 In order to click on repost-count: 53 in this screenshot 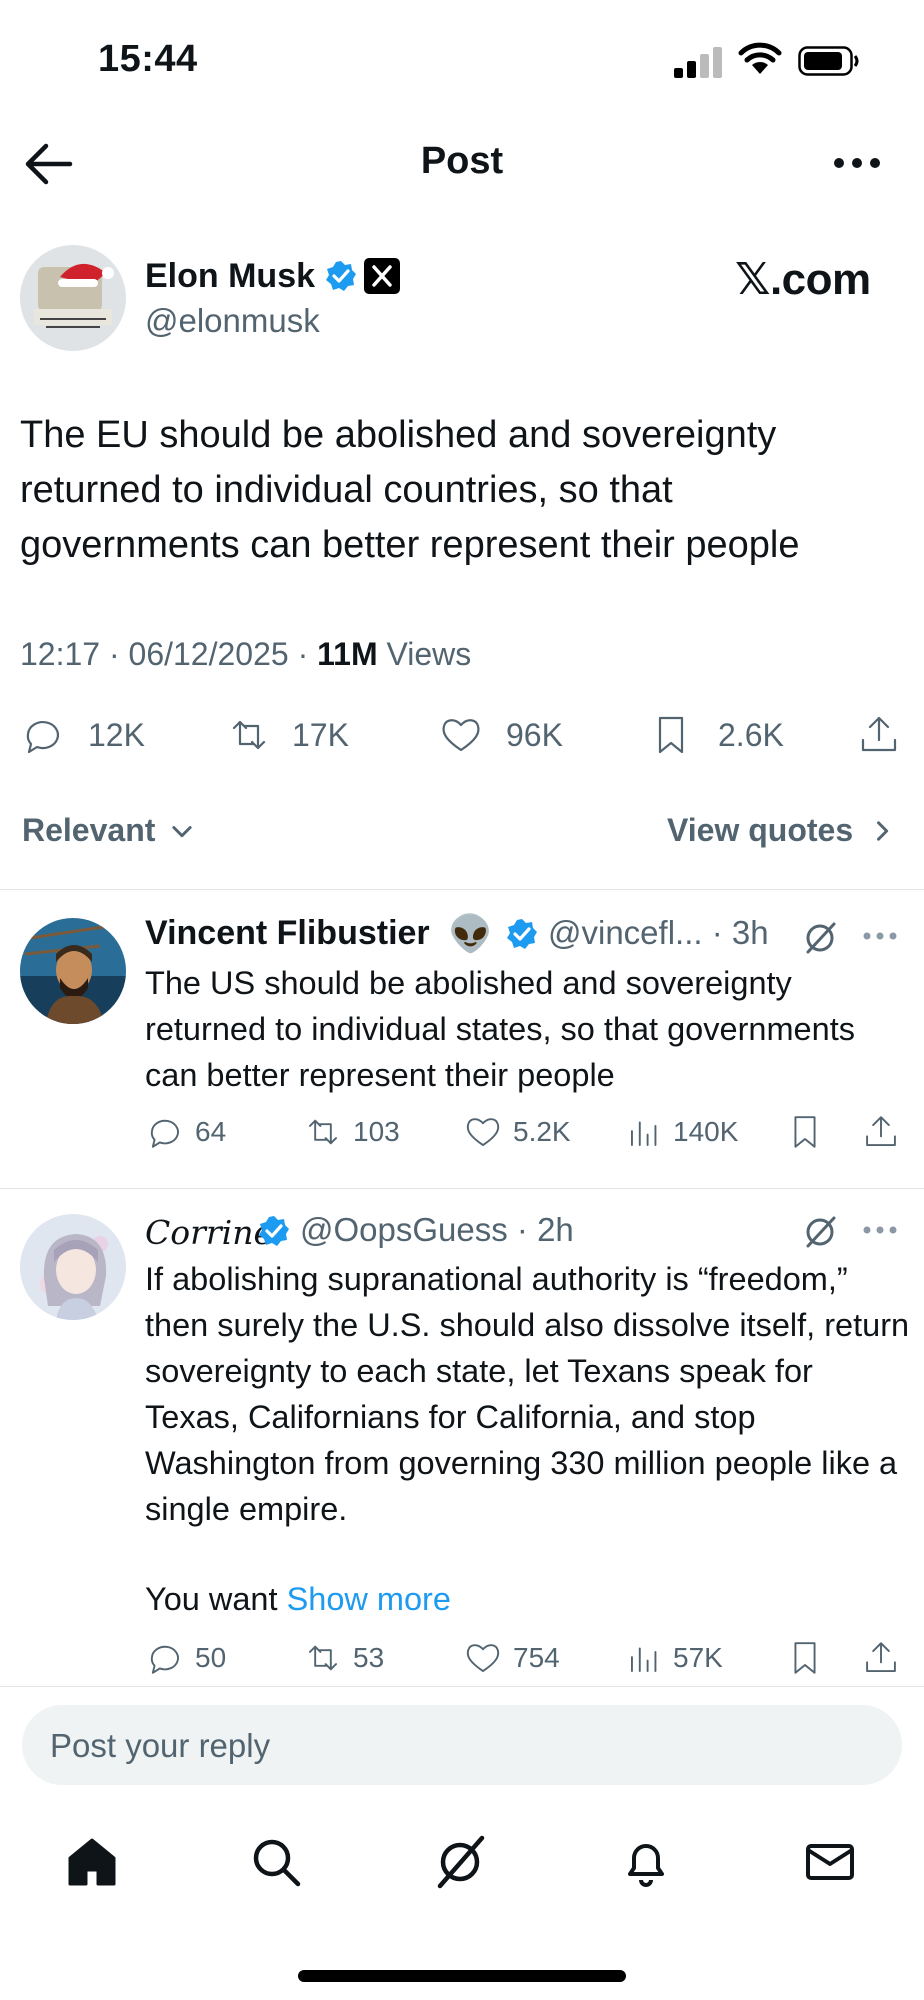, I will do `click(369, 1657)`.